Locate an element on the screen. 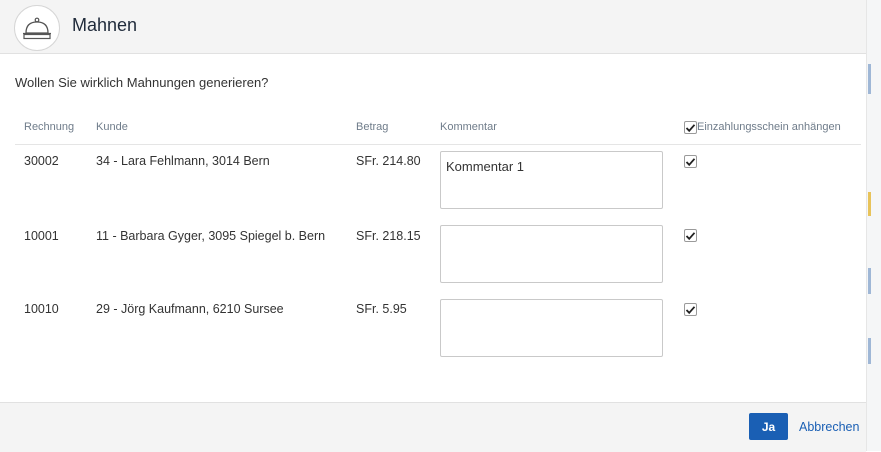  cell-rechnung: 10010 is located at coordinates (41, 309).